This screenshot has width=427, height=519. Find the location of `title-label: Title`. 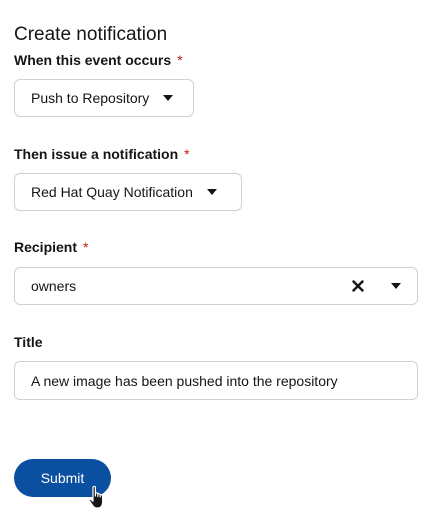

title-label: Title is located at coordinates (28, 342).